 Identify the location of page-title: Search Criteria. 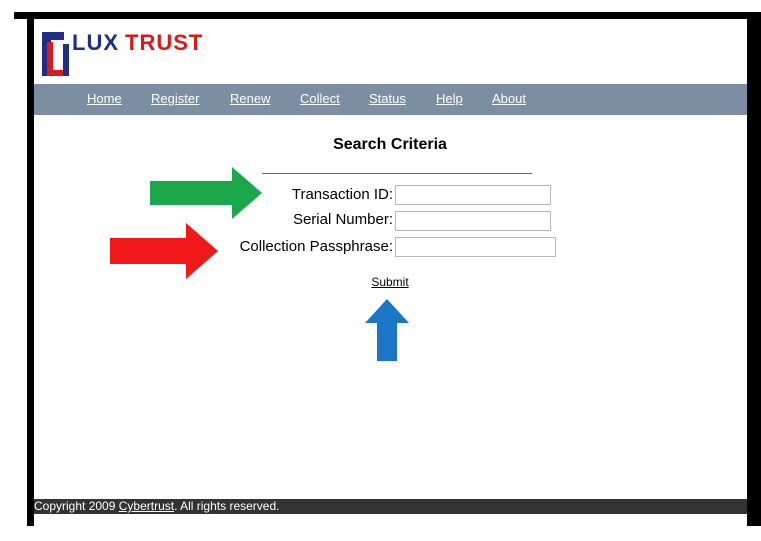
(390, 144).